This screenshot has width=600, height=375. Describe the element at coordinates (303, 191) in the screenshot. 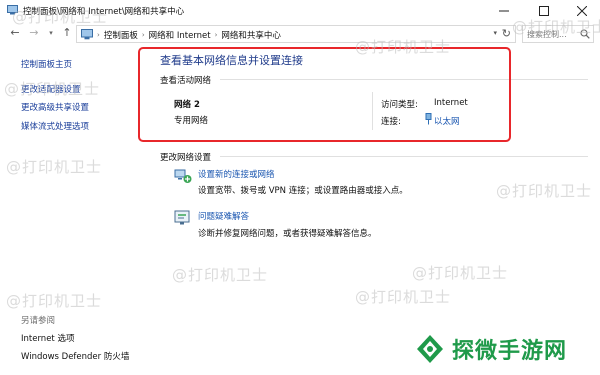

I see `task-new-connection-description: 设置宽带、拨号或 VPN 连接；或设置路由器或接入点。` at that location.